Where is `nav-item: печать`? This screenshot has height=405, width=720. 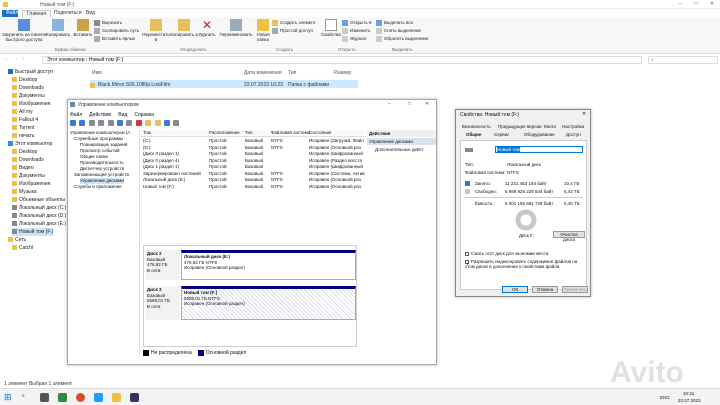 nav-item: печать is located at coordinates (23, 136).